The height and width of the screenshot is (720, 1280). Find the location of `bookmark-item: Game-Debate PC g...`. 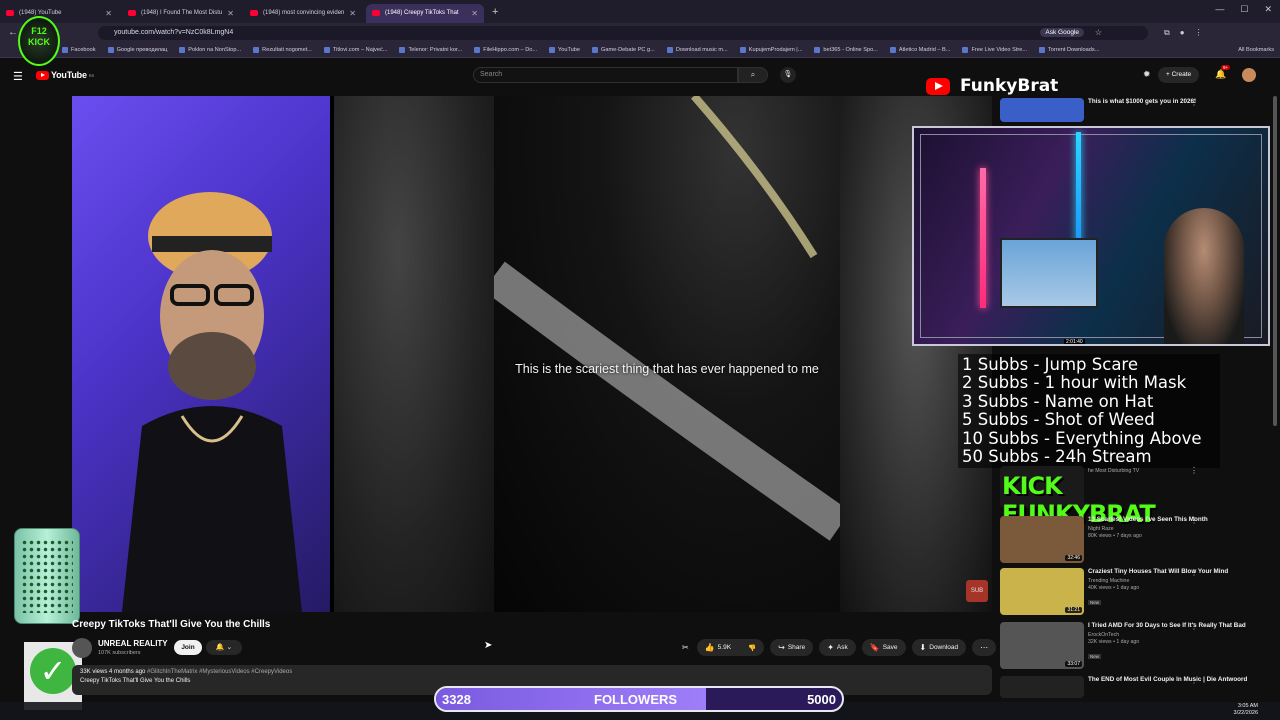

bookmark-item: Game-Debate PC g... is located at coordinates (623, 50).